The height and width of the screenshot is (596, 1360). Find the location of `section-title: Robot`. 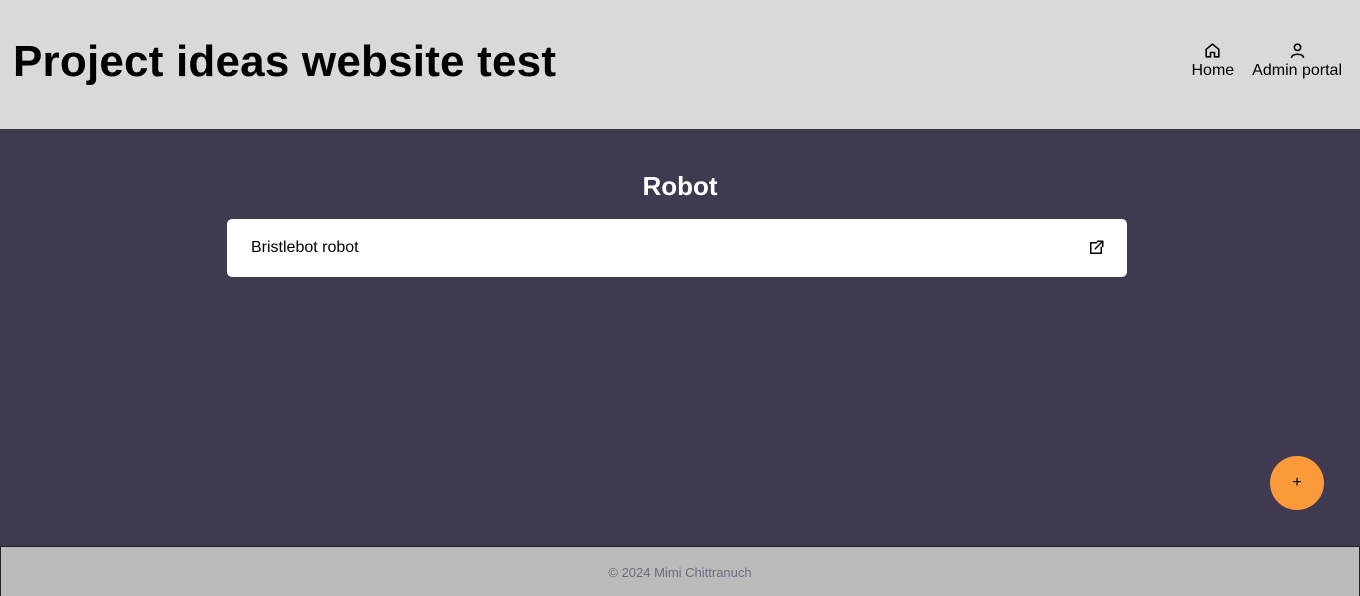

section-title: Robot is located at coordinates (680, 186).